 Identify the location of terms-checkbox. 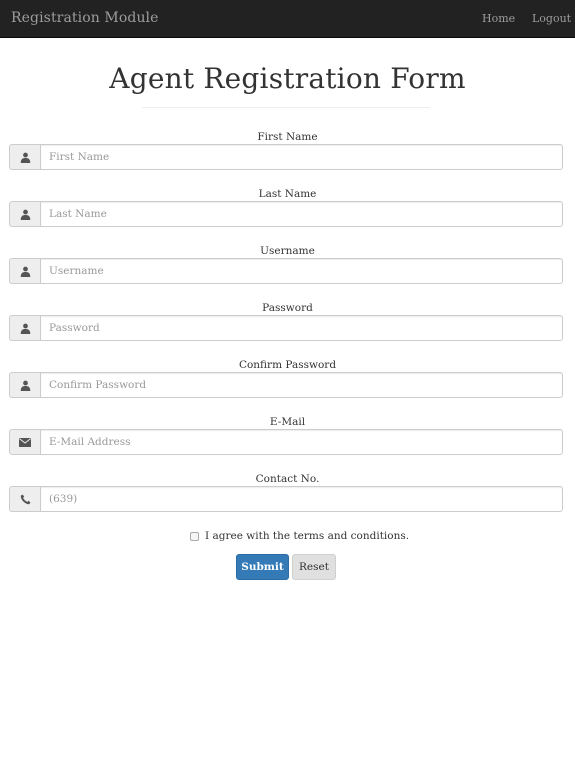
(194, 536).